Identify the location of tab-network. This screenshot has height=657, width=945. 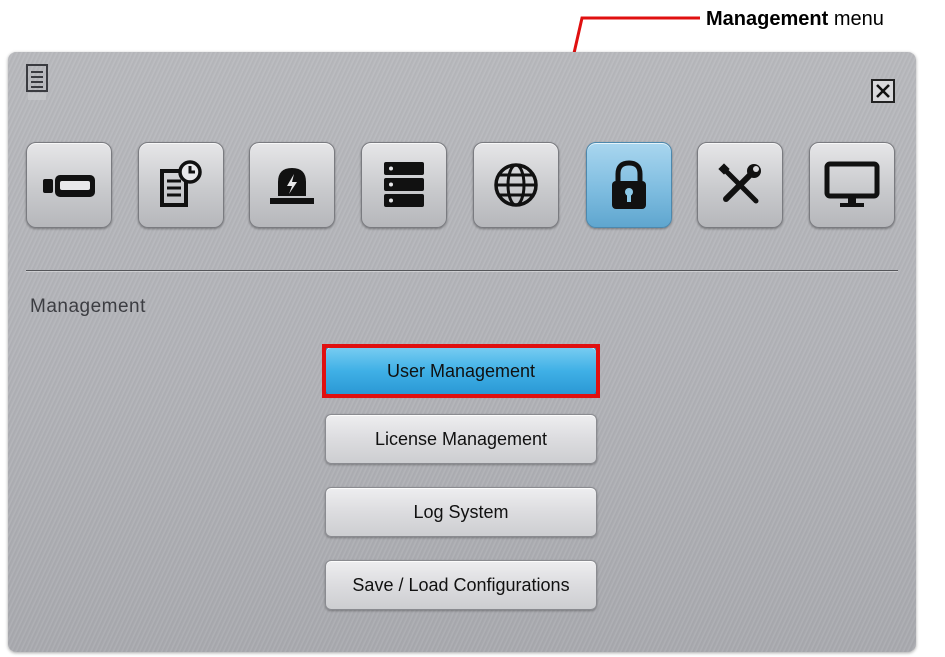
(516, 185).